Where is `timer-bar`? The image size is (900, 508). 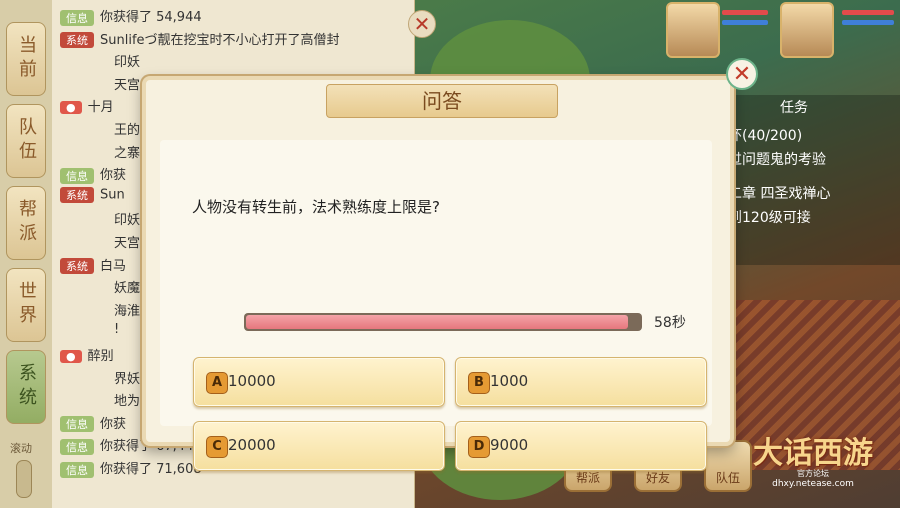
timer-bar is located at coordinates (443, 322).